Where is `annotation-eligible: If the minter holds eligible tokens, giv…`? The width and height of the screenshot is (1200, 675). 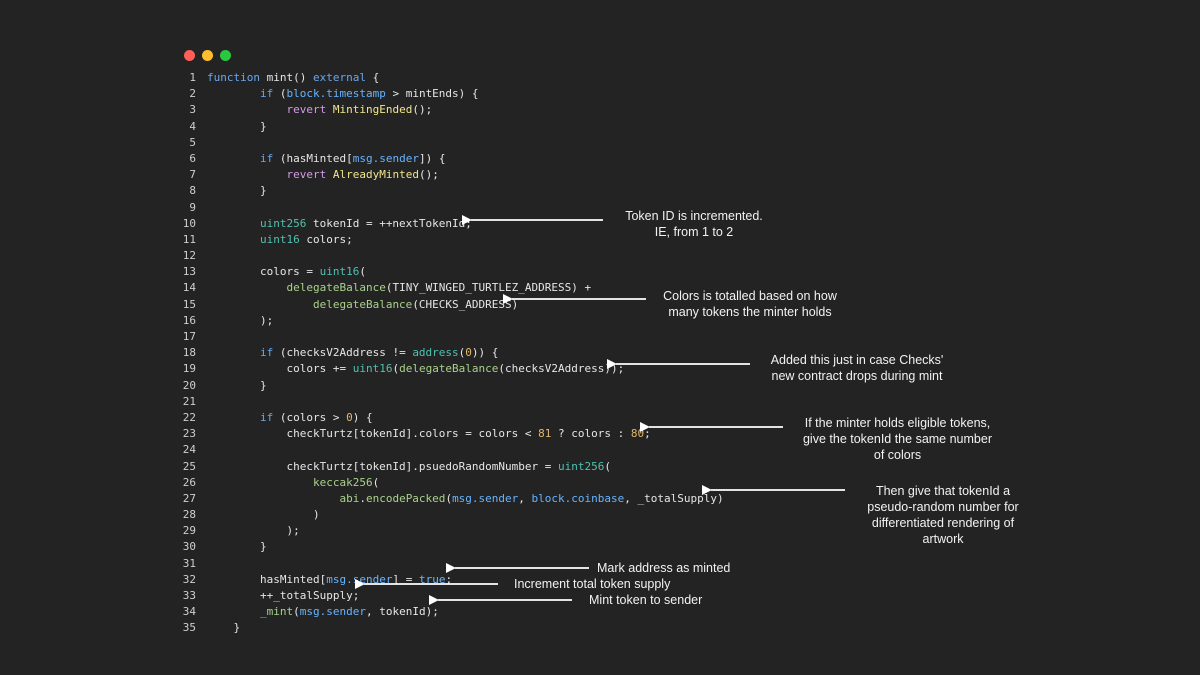
annotation-eligible: If the minter holds eligible tokens, giv… is located at coordinates (897, 439).